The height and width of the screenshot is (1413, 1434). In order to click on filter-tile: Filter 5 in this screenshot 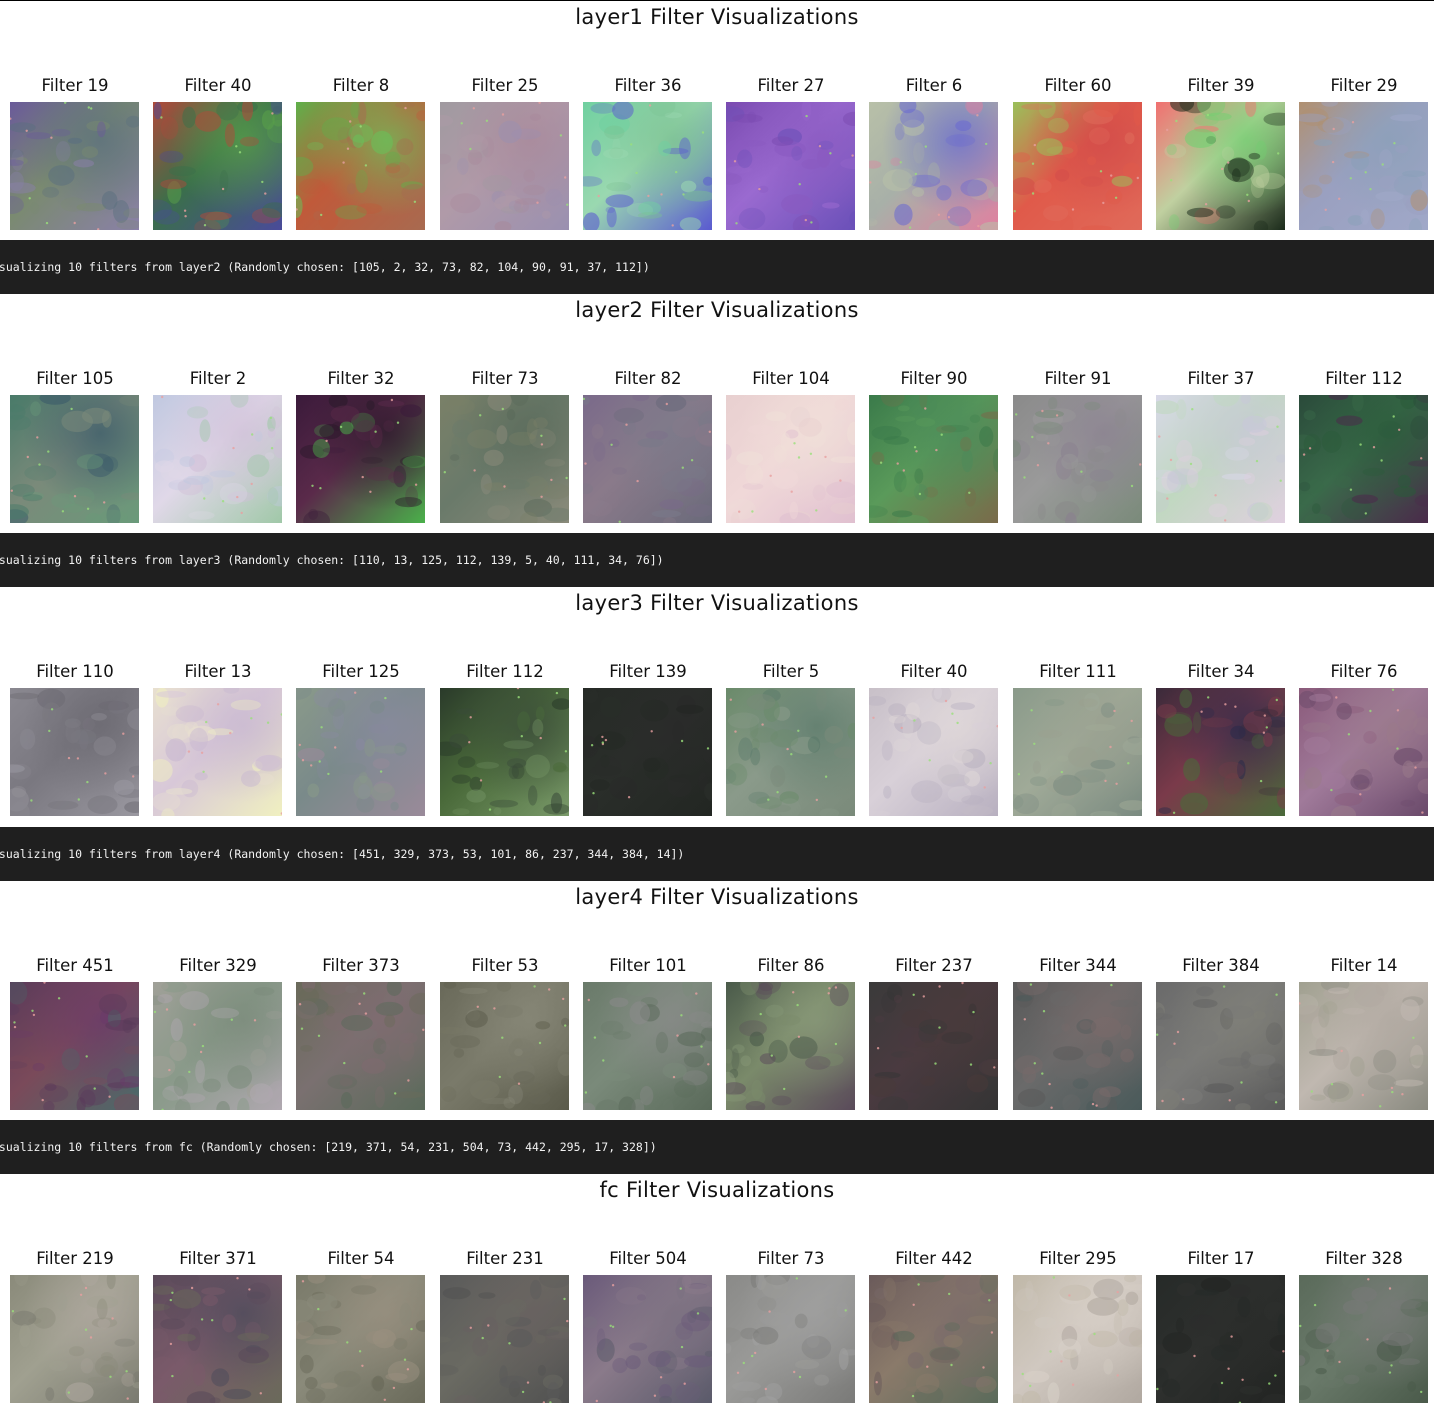, I will do `click(791, 738)`.